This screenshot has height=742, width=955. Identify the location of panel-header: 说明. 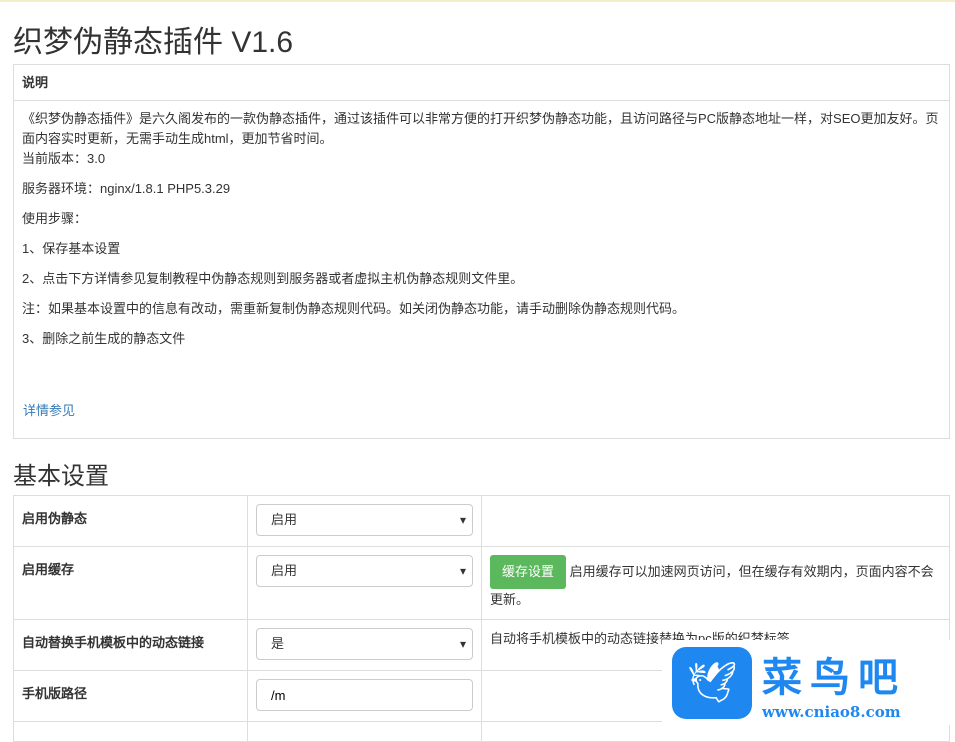
(481, 83).